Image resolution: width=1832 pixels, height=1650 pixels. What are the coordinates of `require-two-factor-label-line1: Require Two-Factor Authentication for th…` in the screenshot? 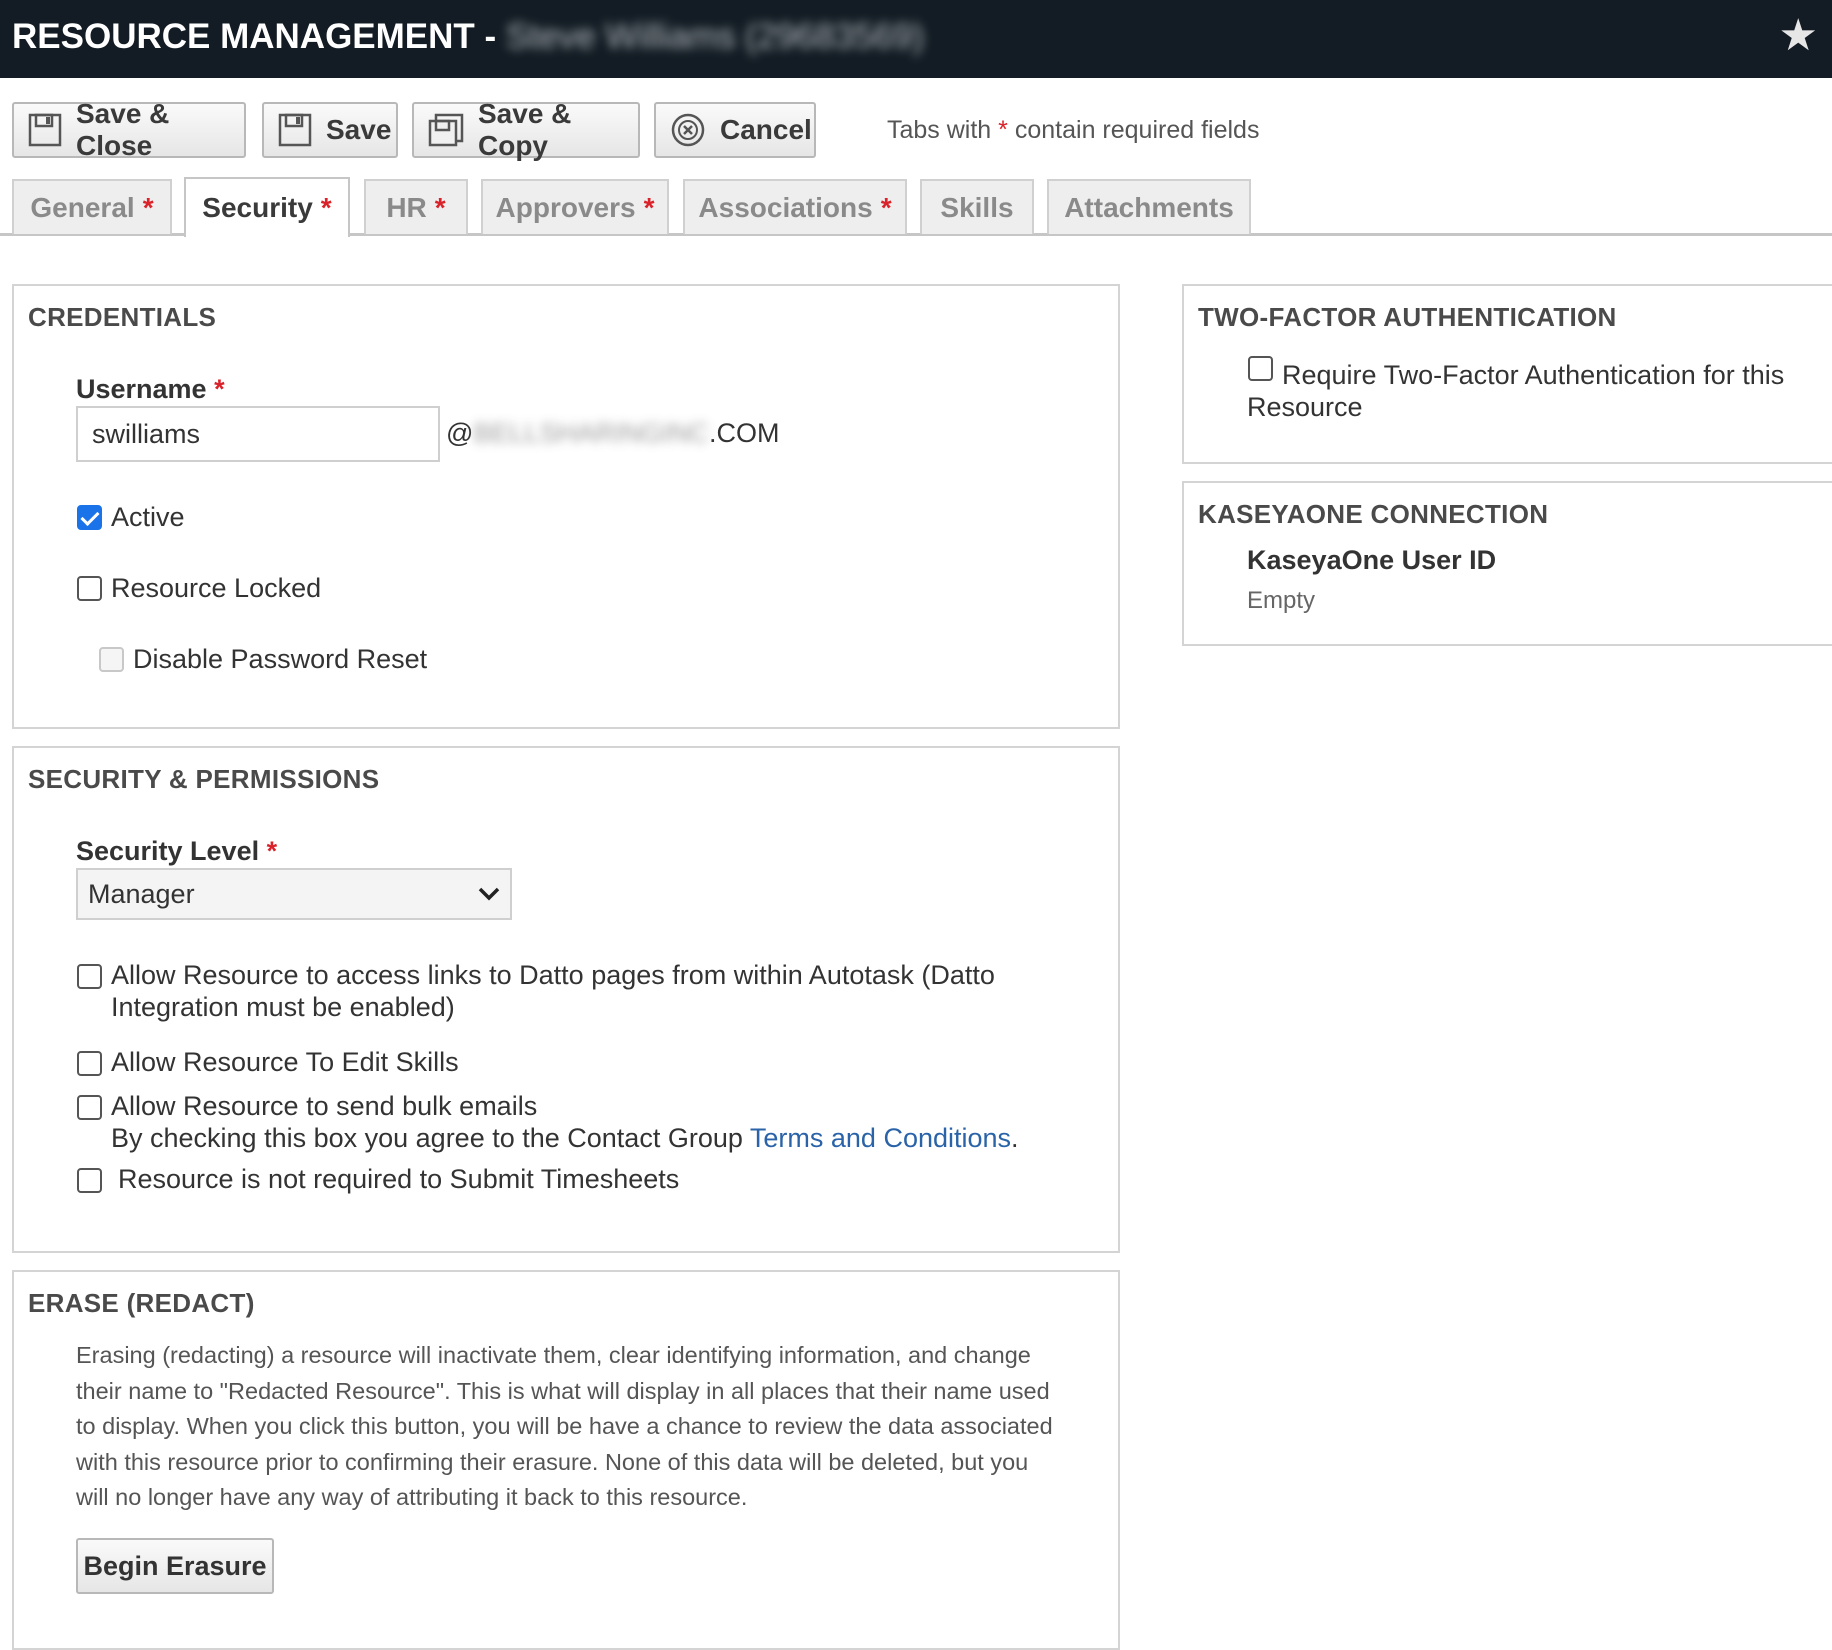 It's located at (1533, 375).